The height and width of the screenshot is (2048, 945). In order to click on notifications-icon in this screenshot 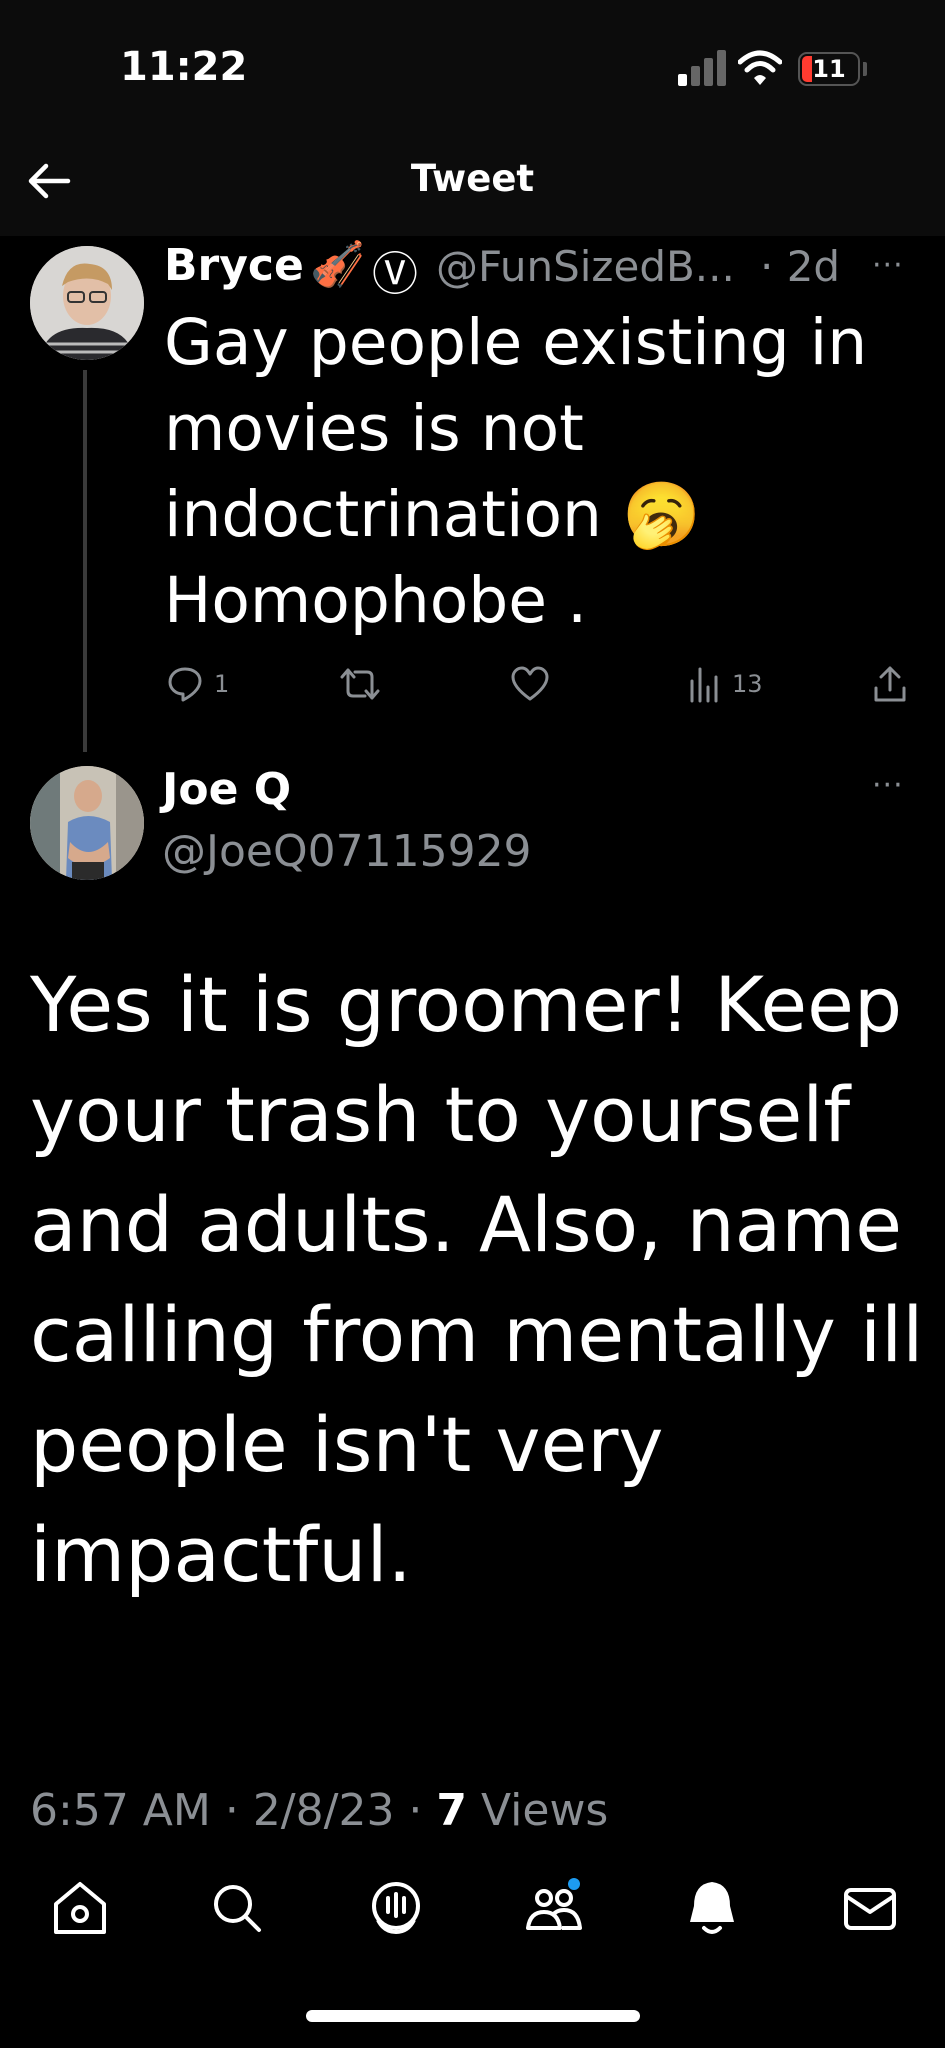, I will do `click(712, 1908)`.